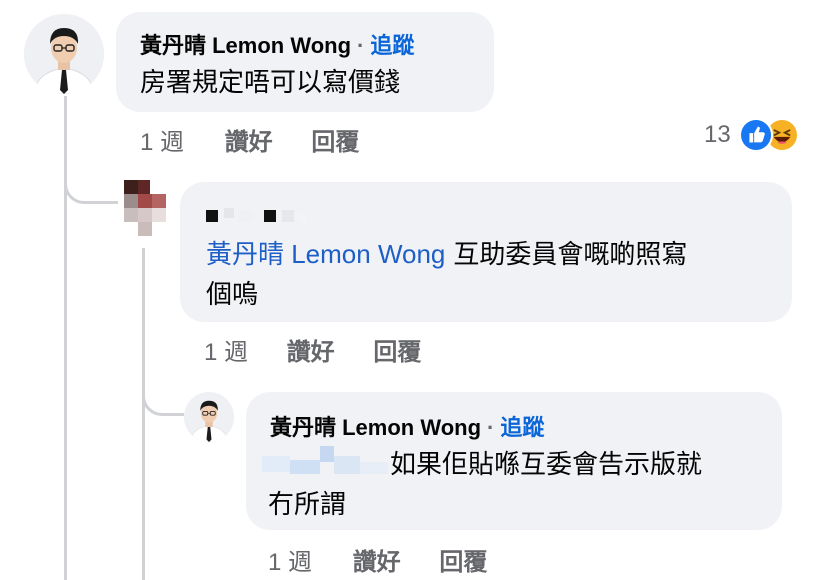 Image resolution: width=828 pixels, height=580 pixels. I want to click on like-reaction-icon, so click(755, 135).